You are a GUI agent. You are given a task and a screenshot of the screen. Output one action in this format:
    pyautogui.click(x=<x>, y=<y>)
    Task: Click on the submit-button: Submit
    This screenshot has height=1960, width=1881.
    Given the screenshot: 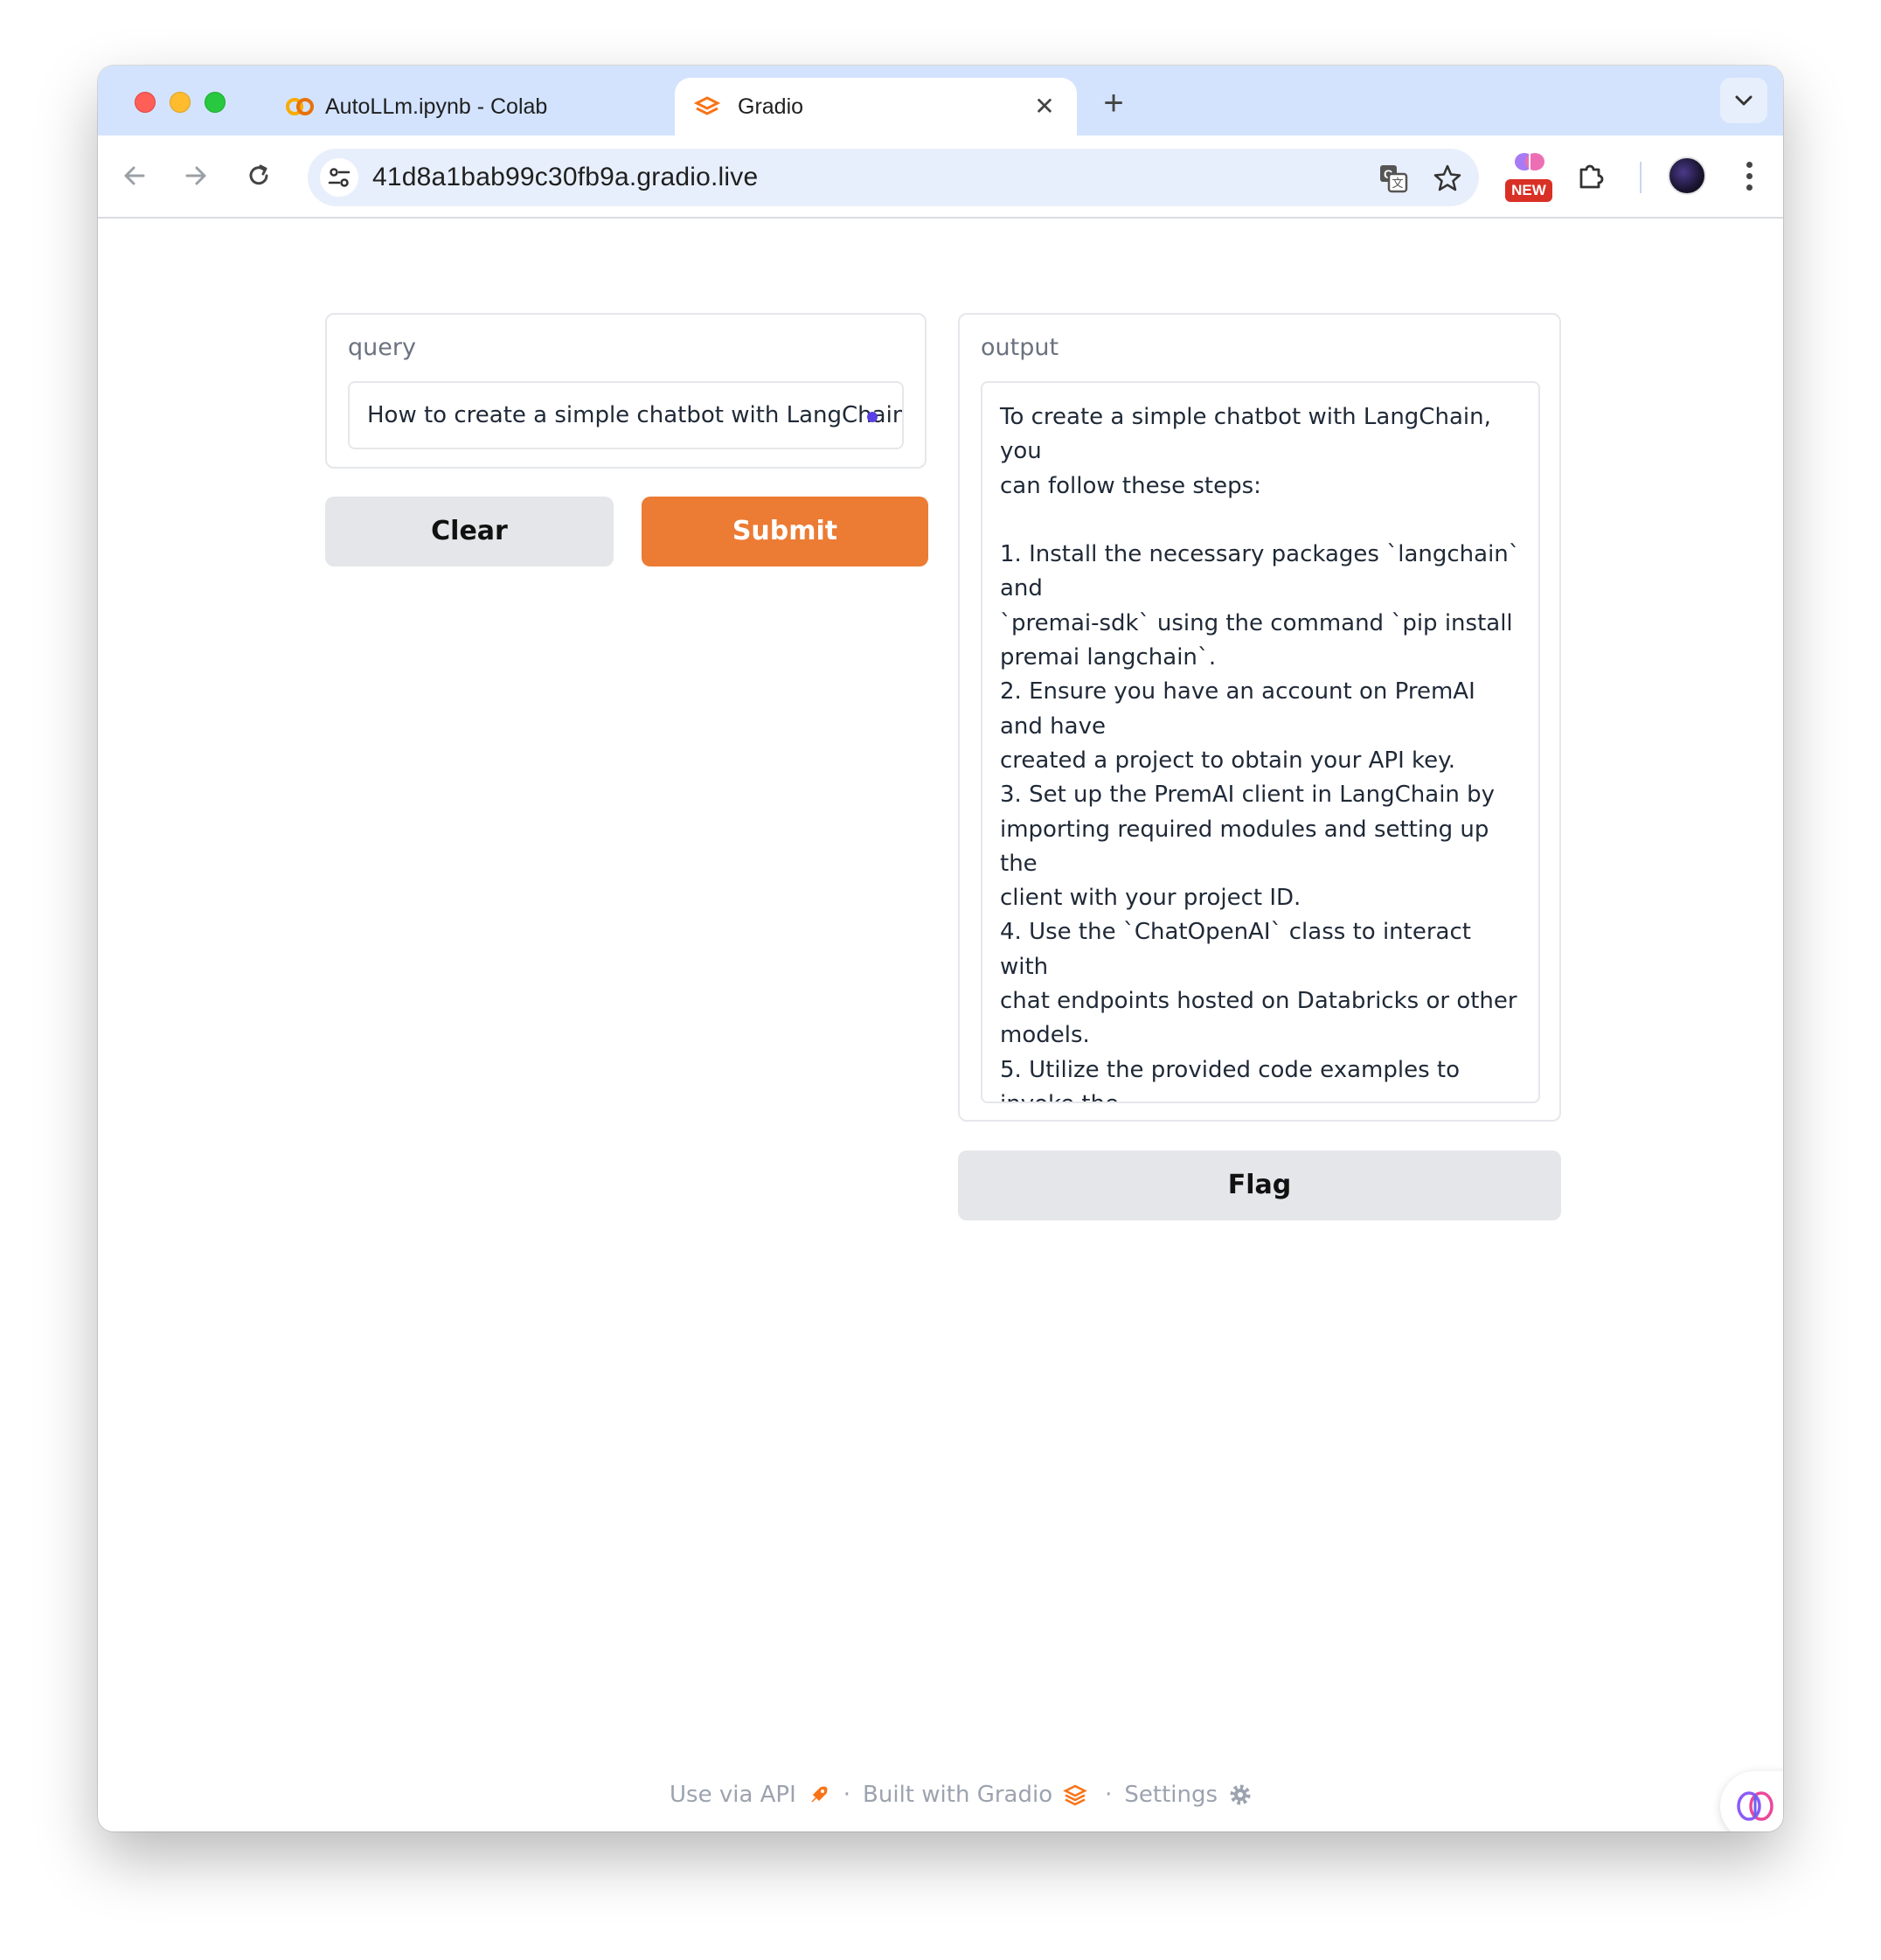 What is the action you would take?
    pyautogui.click(x=785, y=531)
    